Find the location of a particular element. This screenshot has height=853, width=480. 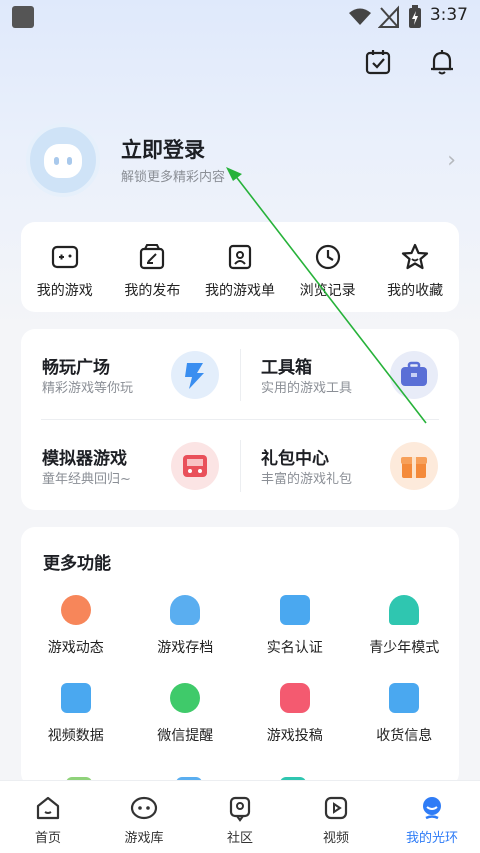

bottom-nav: 首页 游戏库 社区 视频 我的光环 is located at coordinates (240, 816).